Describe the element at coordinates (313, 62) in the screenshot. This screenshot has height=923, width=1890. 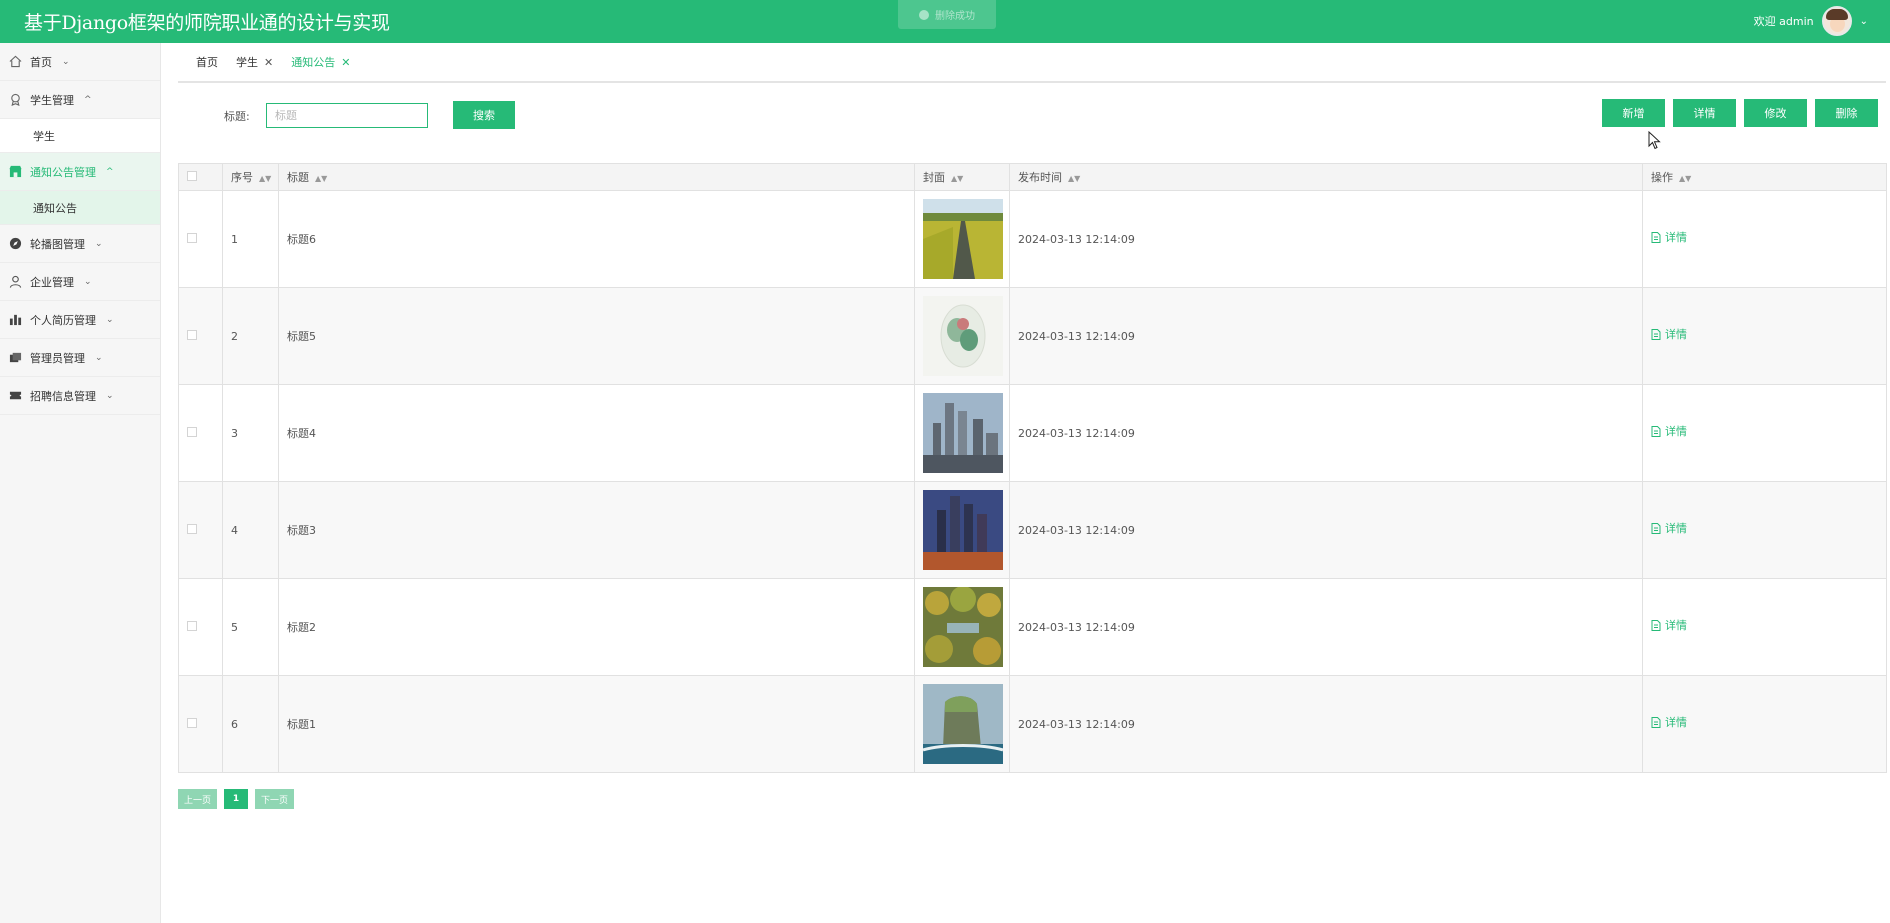
I see `tab-label: 通知公告` at that location.